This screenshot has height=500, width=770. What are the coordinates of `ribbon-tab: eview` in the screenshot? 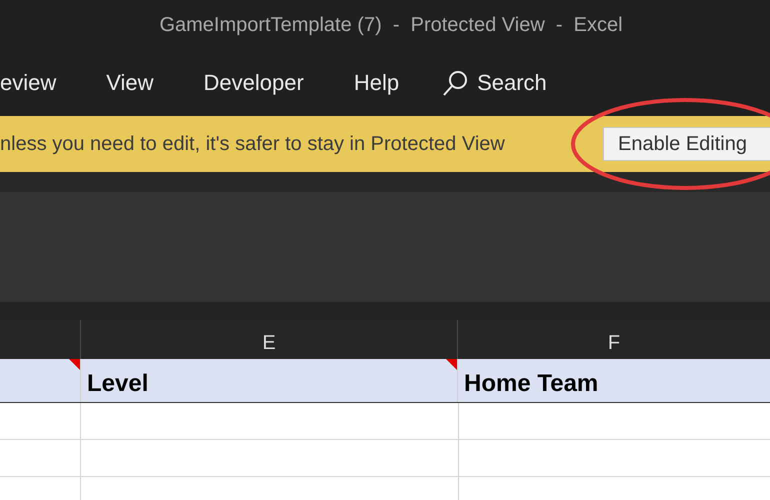 It's located at (28, 83).